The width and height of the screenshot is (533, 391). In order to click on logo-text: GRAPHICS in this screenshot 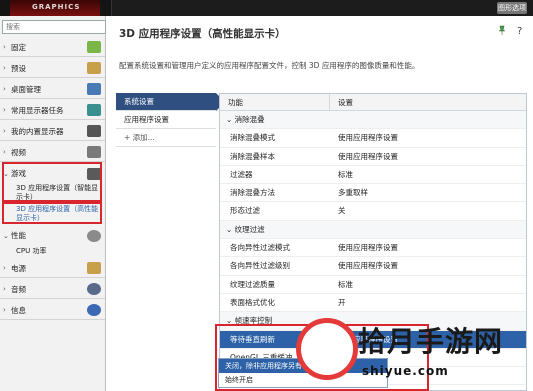, I will do `click(56, 7)`.